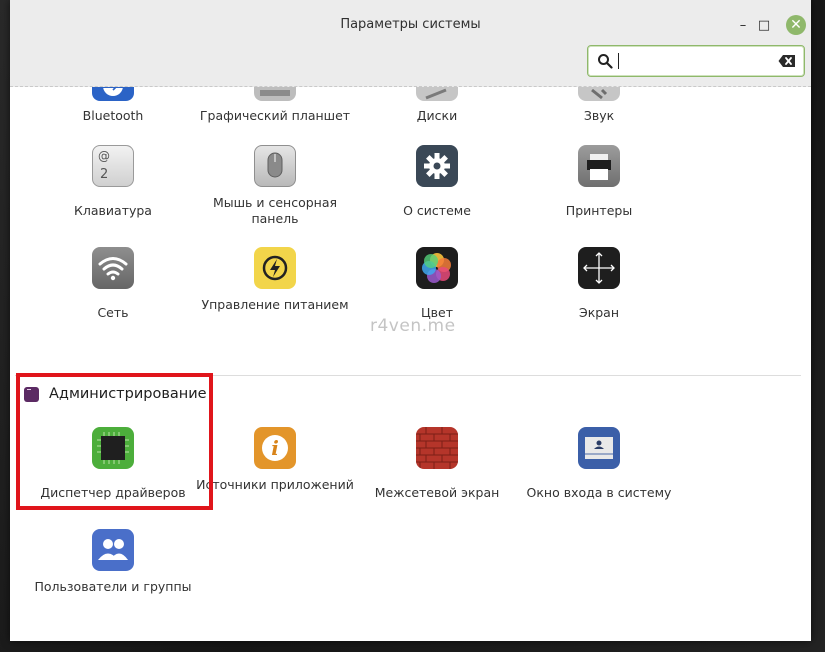 This screenshot has height=652, width=825. What do you see at coordinates (437, 210) in the screenshot?
I see `settings-item-label: О системе` at bounding box center [437, 210].